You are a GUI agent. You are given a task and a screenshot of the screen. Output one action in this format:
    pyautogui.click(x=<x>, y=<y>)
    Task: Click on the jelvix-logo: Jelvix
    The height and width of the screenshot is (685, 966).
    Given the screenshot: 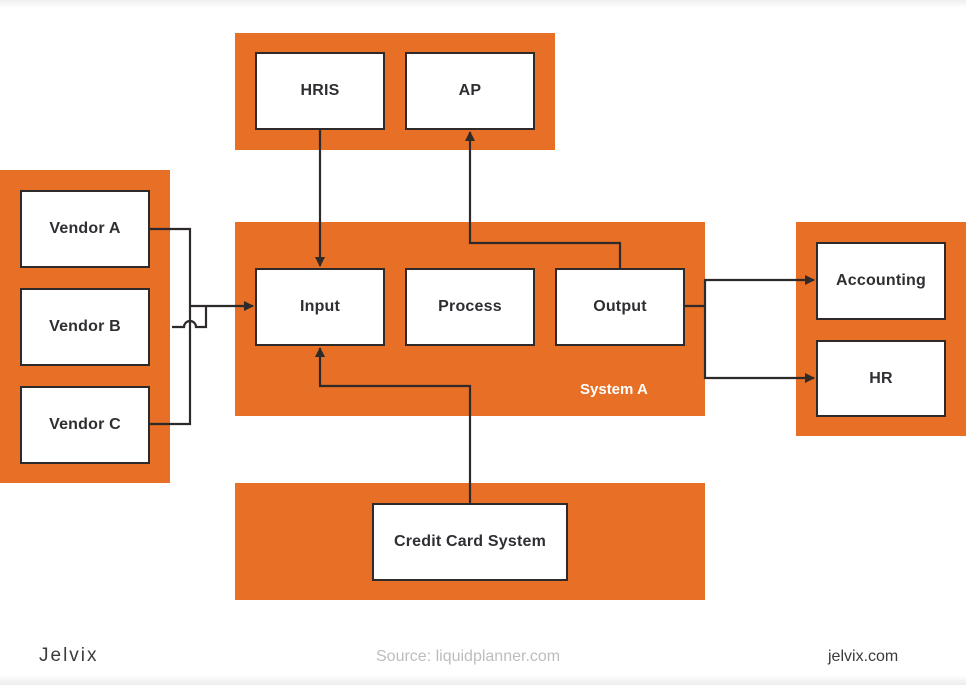 What is the action you would take?
    pyautogui.click(x=69, y=655)
    